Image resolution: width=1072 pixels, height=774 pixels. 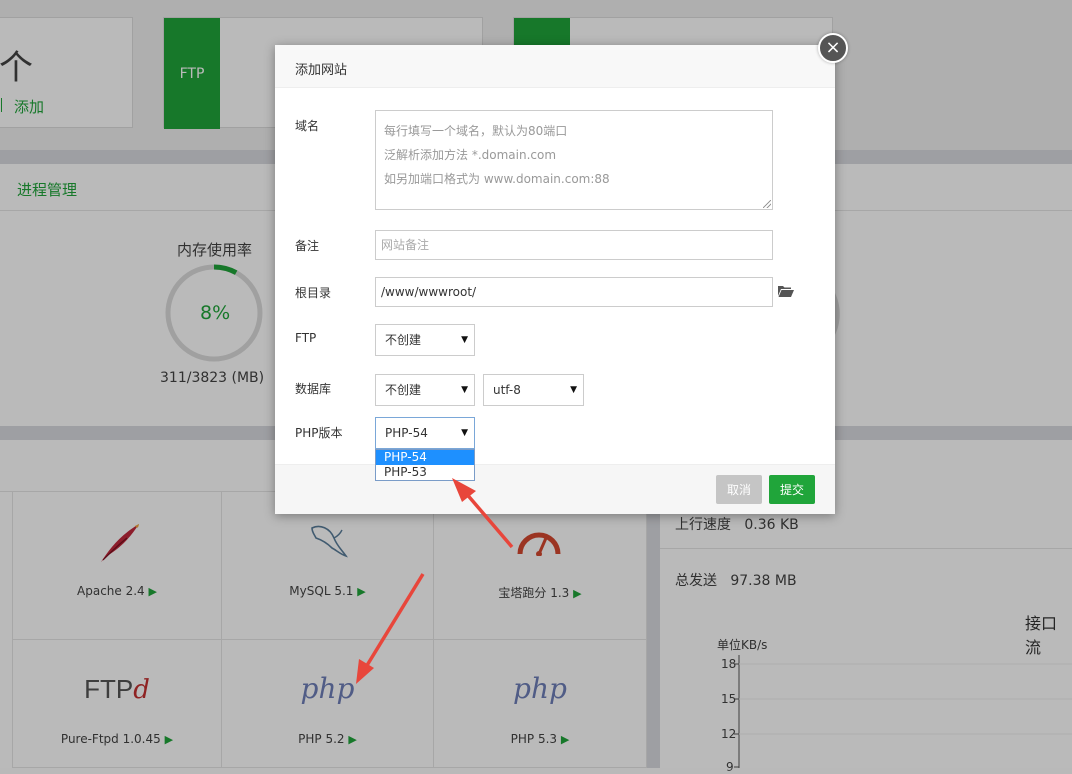 I want to click on charset-select: utf-8 ▼, so click(x=533, y=390).